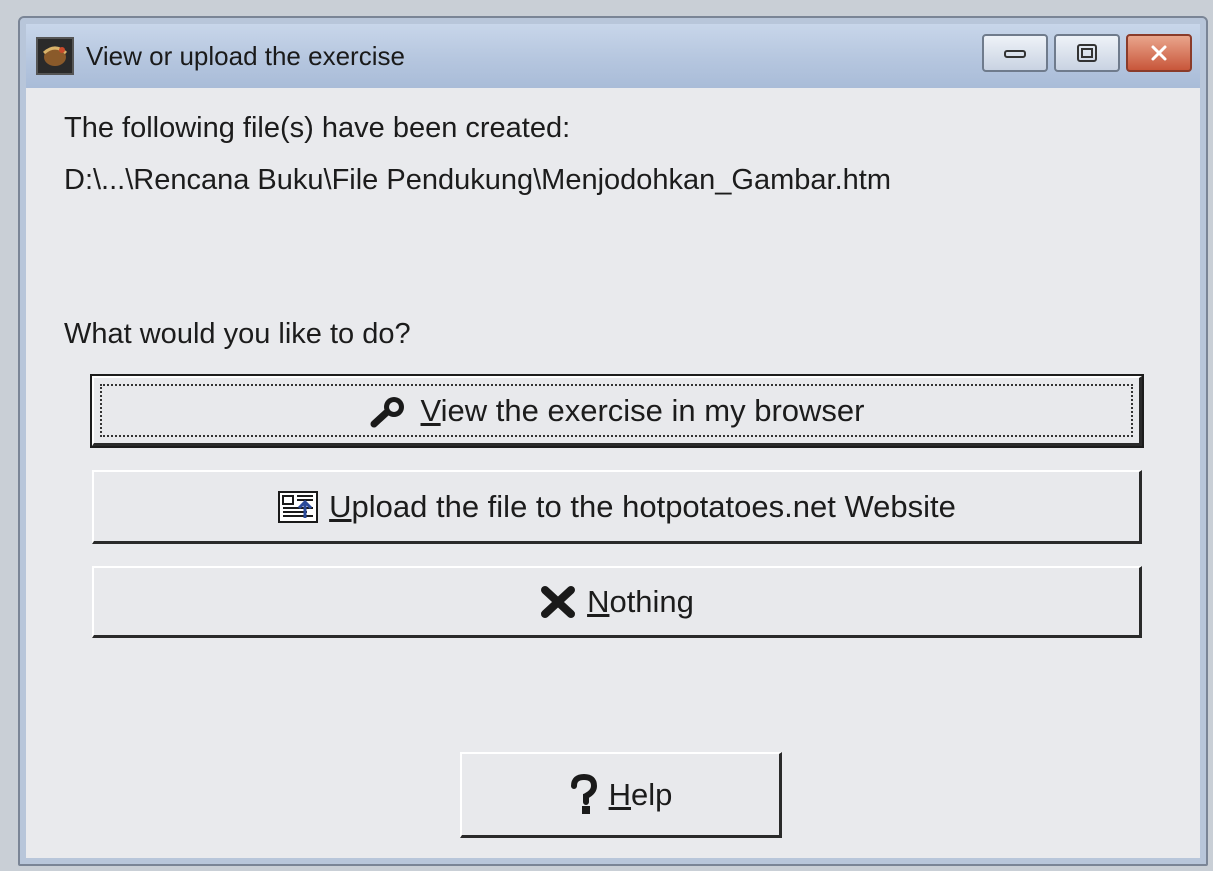 This screenshot has height=871, width=1213. Describe the element at coordinates (613, 56) in the screenshot. I see `title-bar: View or upload the exercise` at that location.